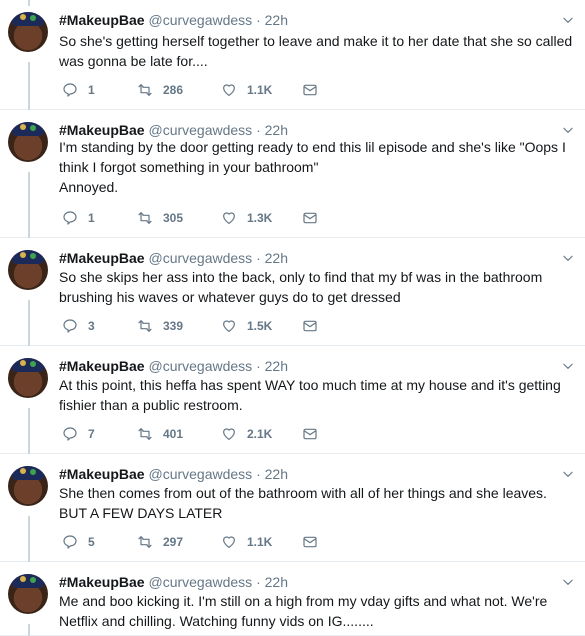 The image size is (585, 636). Describe the element at coordinates (246, 218) in the screenshot. I see `like-button: 1.3K` at that location.